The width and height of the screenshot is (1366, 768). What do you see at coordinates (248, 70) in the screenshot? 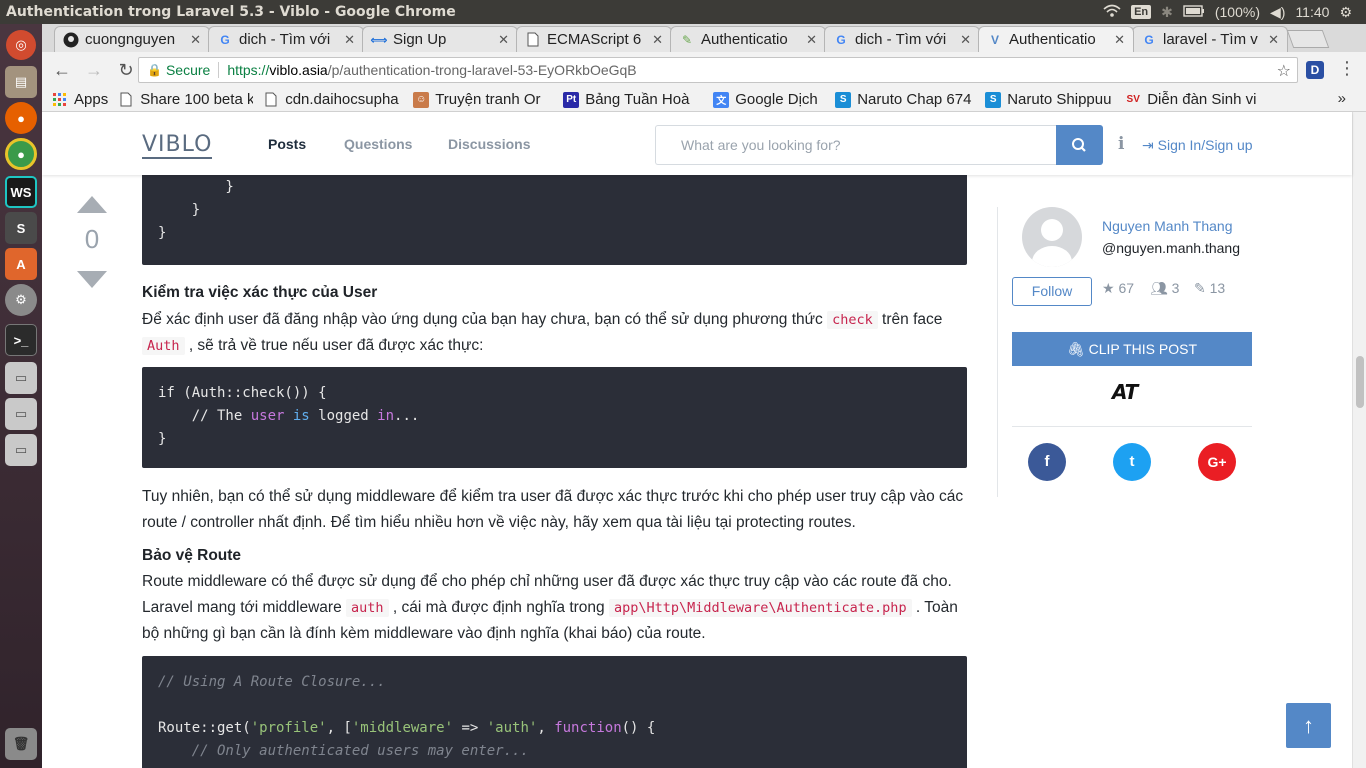
I see `url-scheme: https://` at bounding box center [248, 70].